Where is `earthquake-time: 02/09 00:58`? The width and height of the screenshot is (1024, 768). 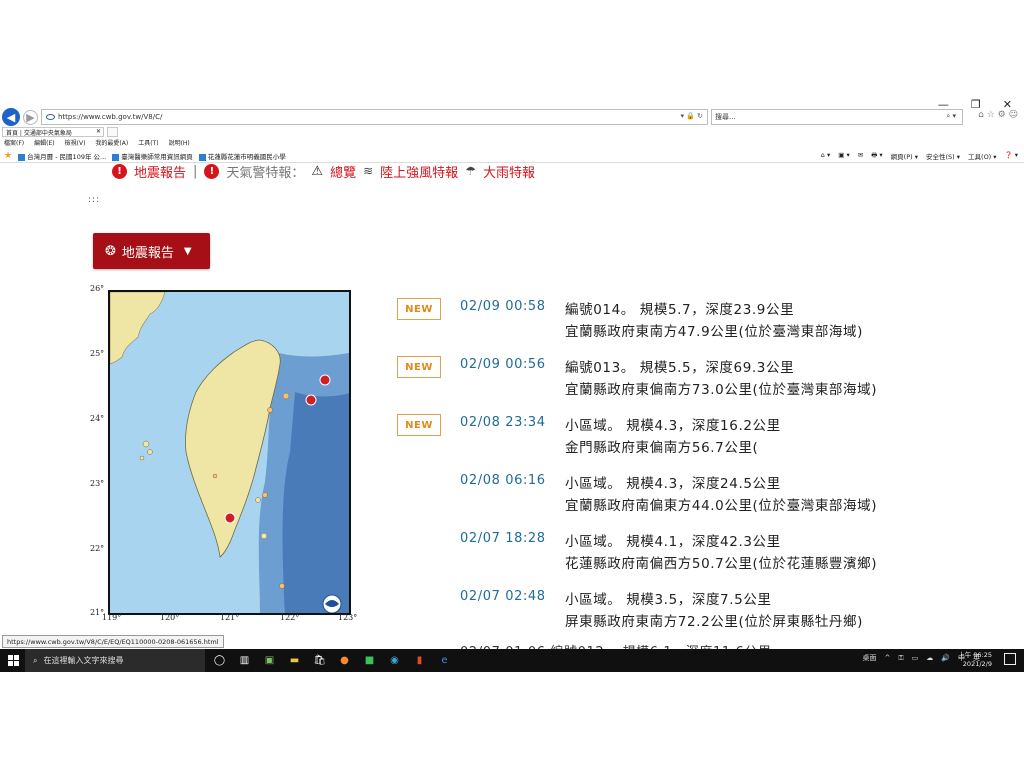 earthquake-time: 02/09 00:58 is located at coordinates (503, 306).